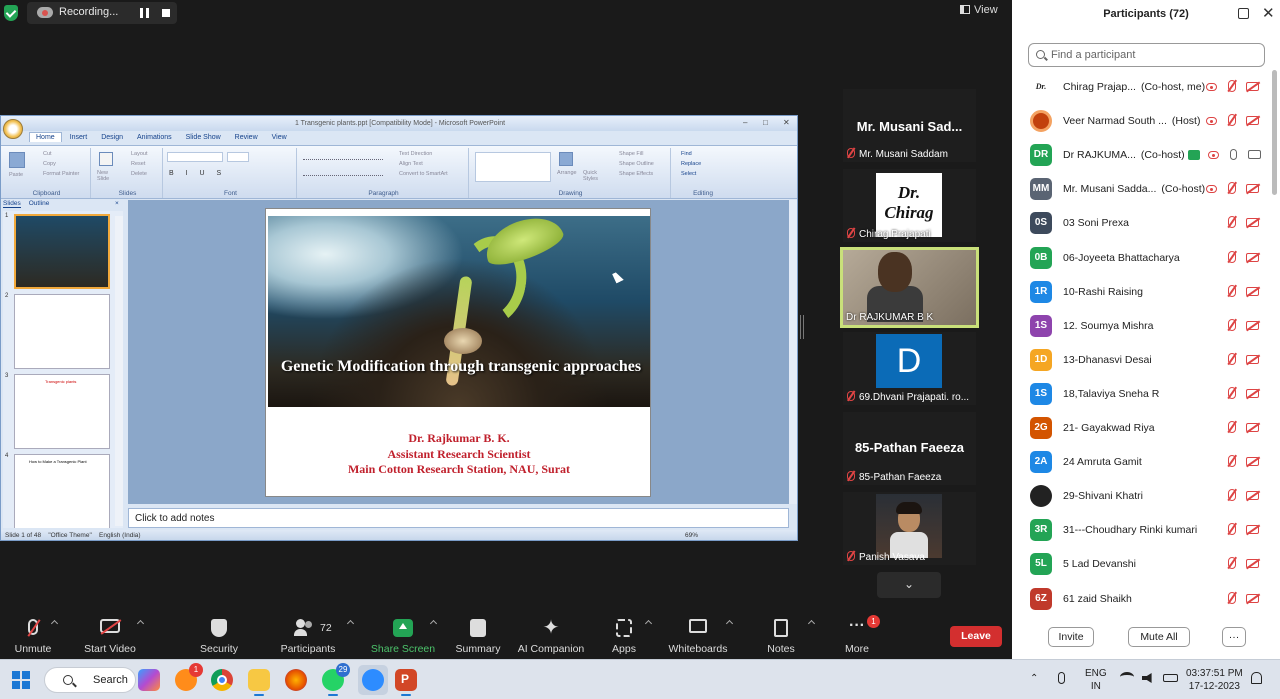 The image size is (1280, 699). What do you see at coordinates (1146, 55) in the screenshot?
I see `participant-search-input: Find a participant` at bounding box center [1146, 55].